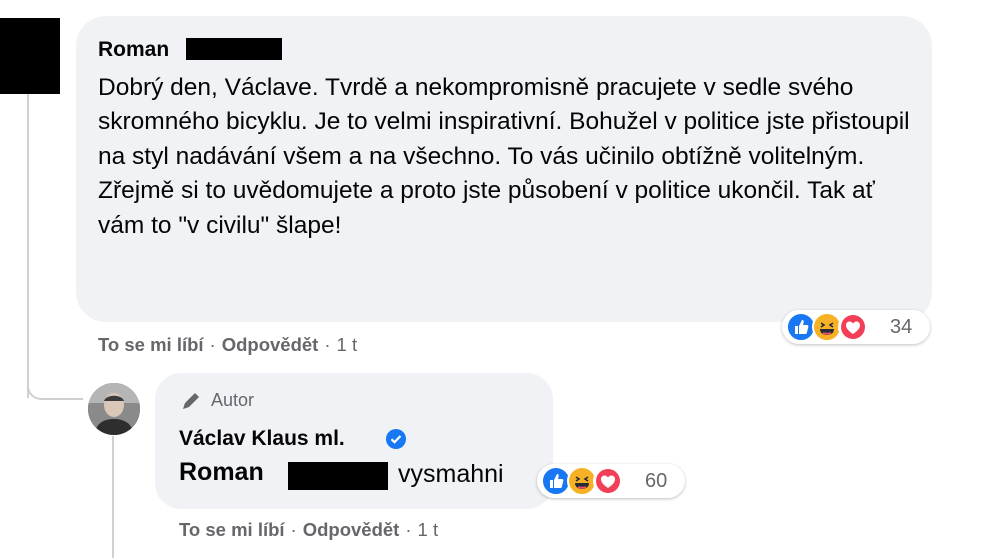  I want to click on pen-icon, so click(191, 401).